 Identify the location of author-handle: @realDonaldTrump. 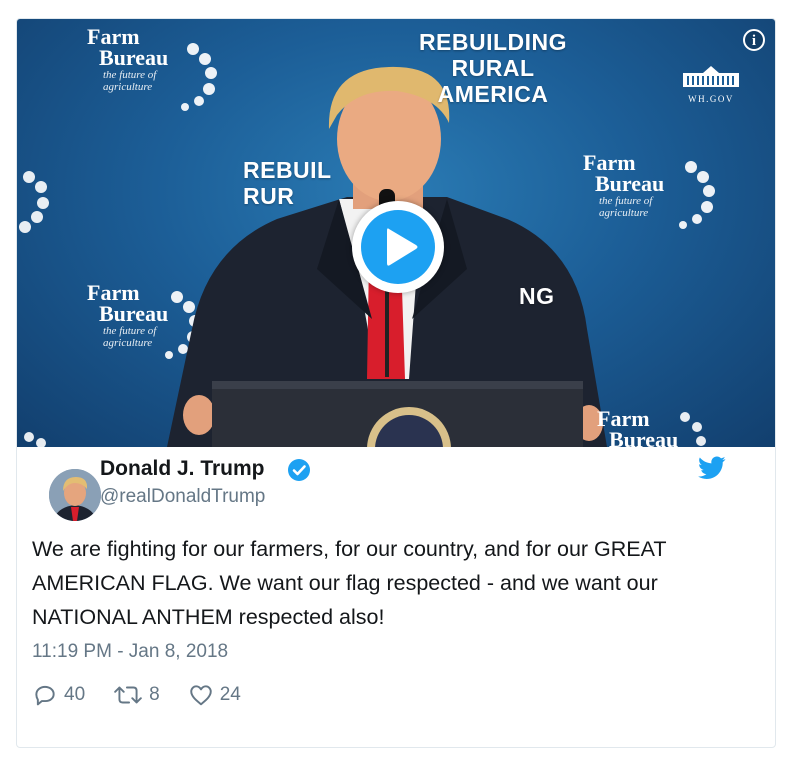
(182, 497).